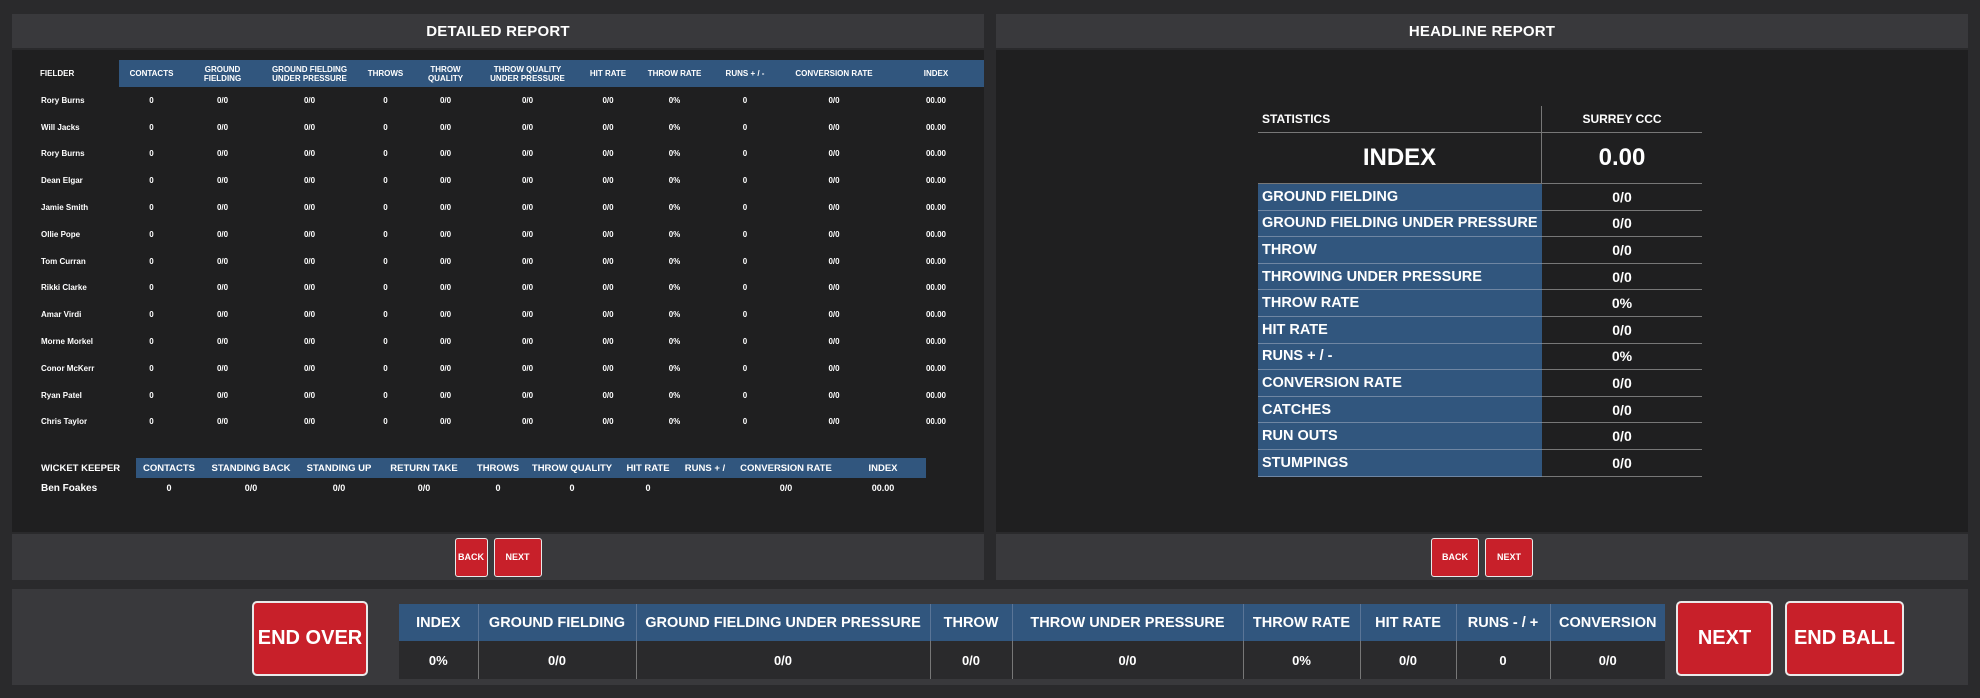 This screenshot has width=1980, height=698. Describe the element at coordinates (1607, 660) in the screenshot. I see `summary-value: 0/0` at that location.